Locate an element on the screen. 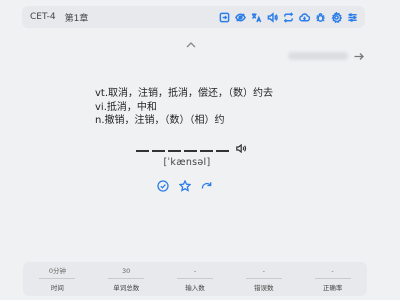  stat-label: 错误数 is located at coordinates (264, 287).